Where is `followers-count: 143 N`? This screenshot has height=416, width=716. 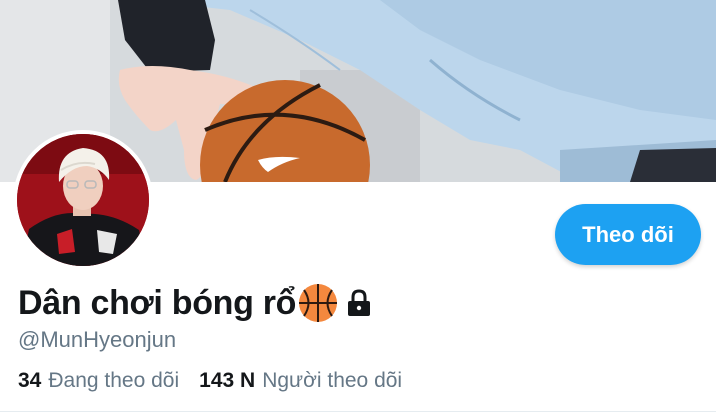 followers-count: 143 N is located at coordinates (227, 380).